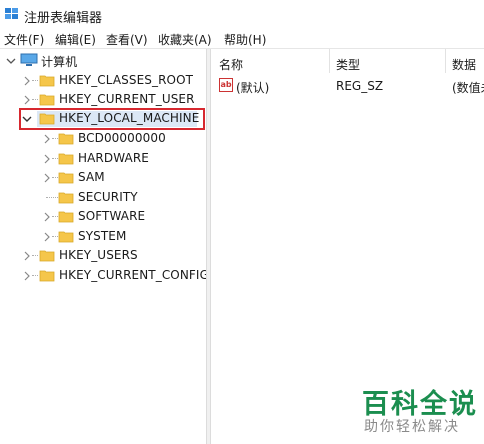 The width and height of the screenshot is (484, 444). I want to click on tree-node-sam: SAM, so click(103, 178).